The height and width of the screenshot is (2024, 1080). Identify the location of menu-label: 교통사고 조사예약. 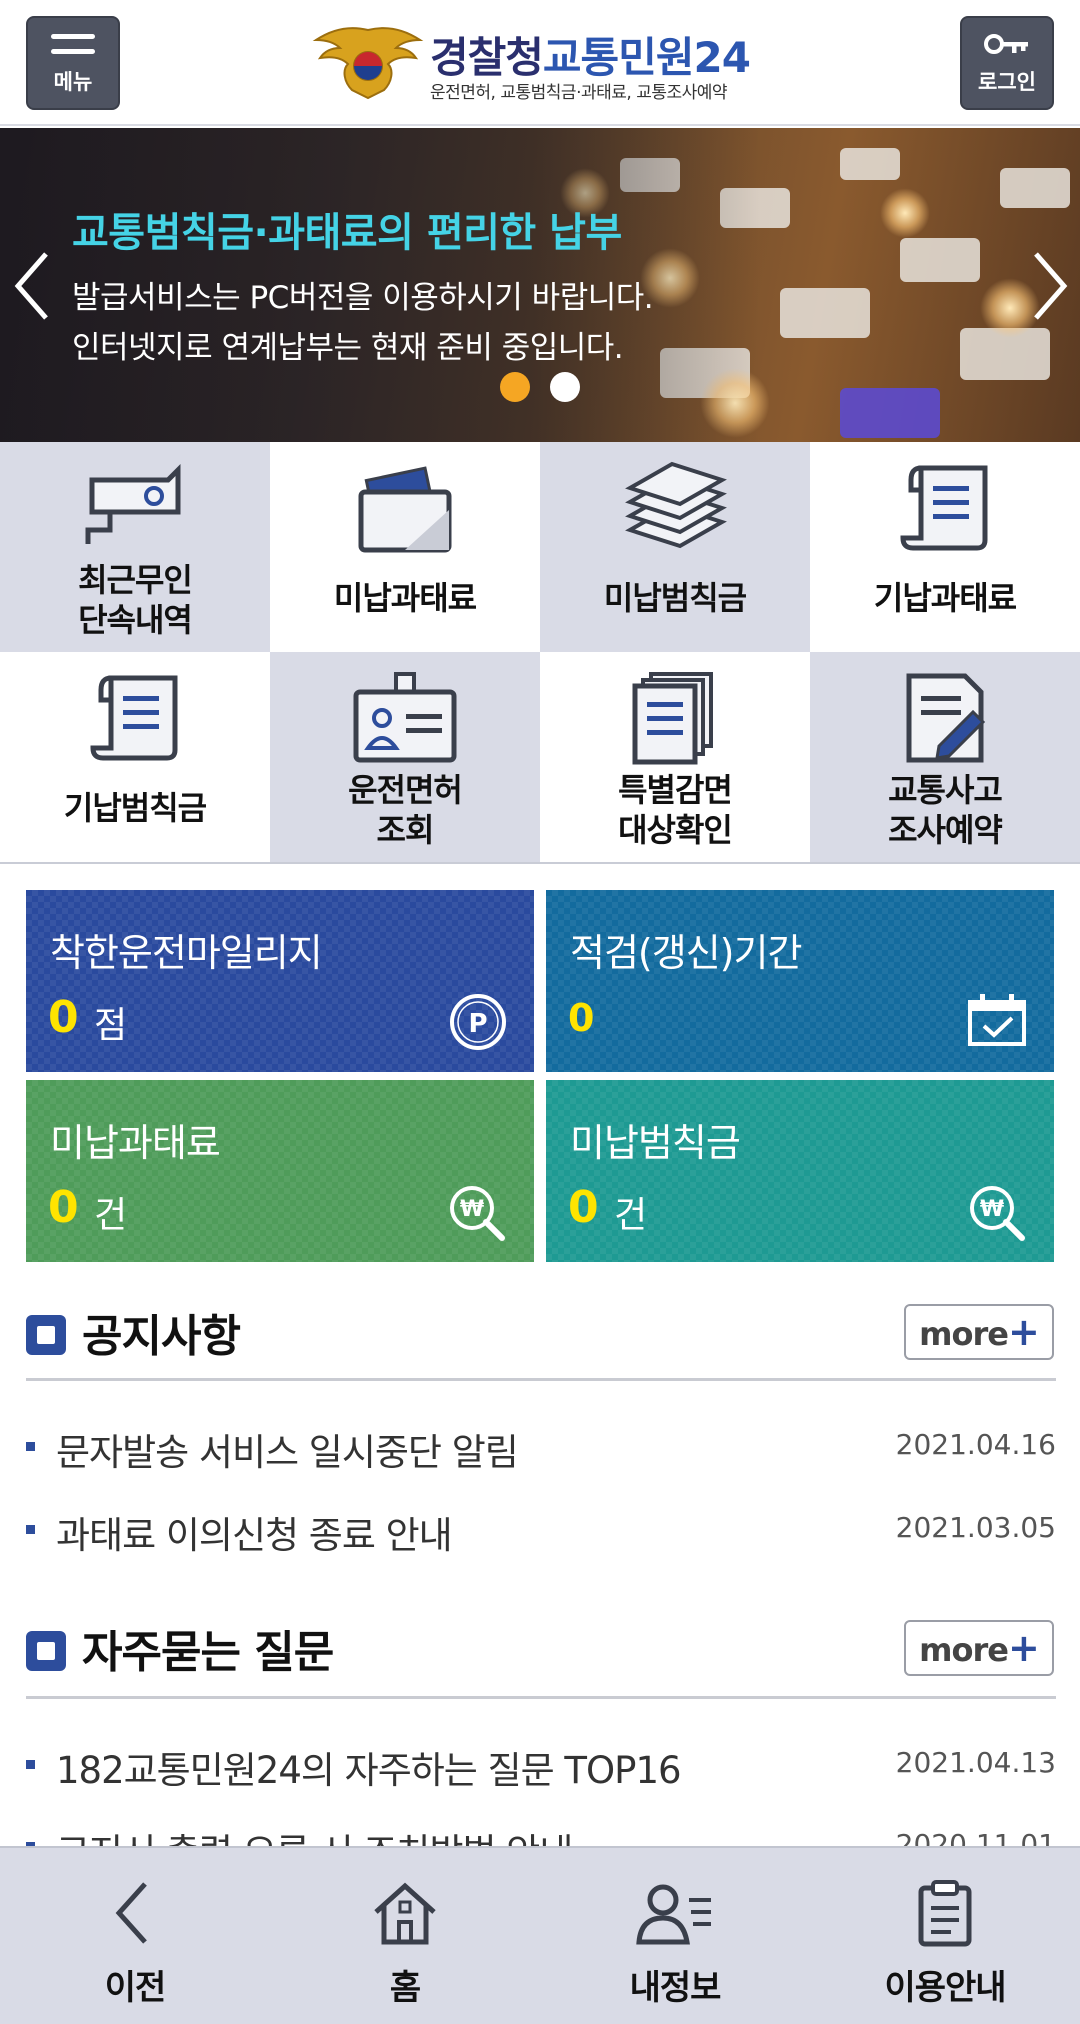
(945, 810).